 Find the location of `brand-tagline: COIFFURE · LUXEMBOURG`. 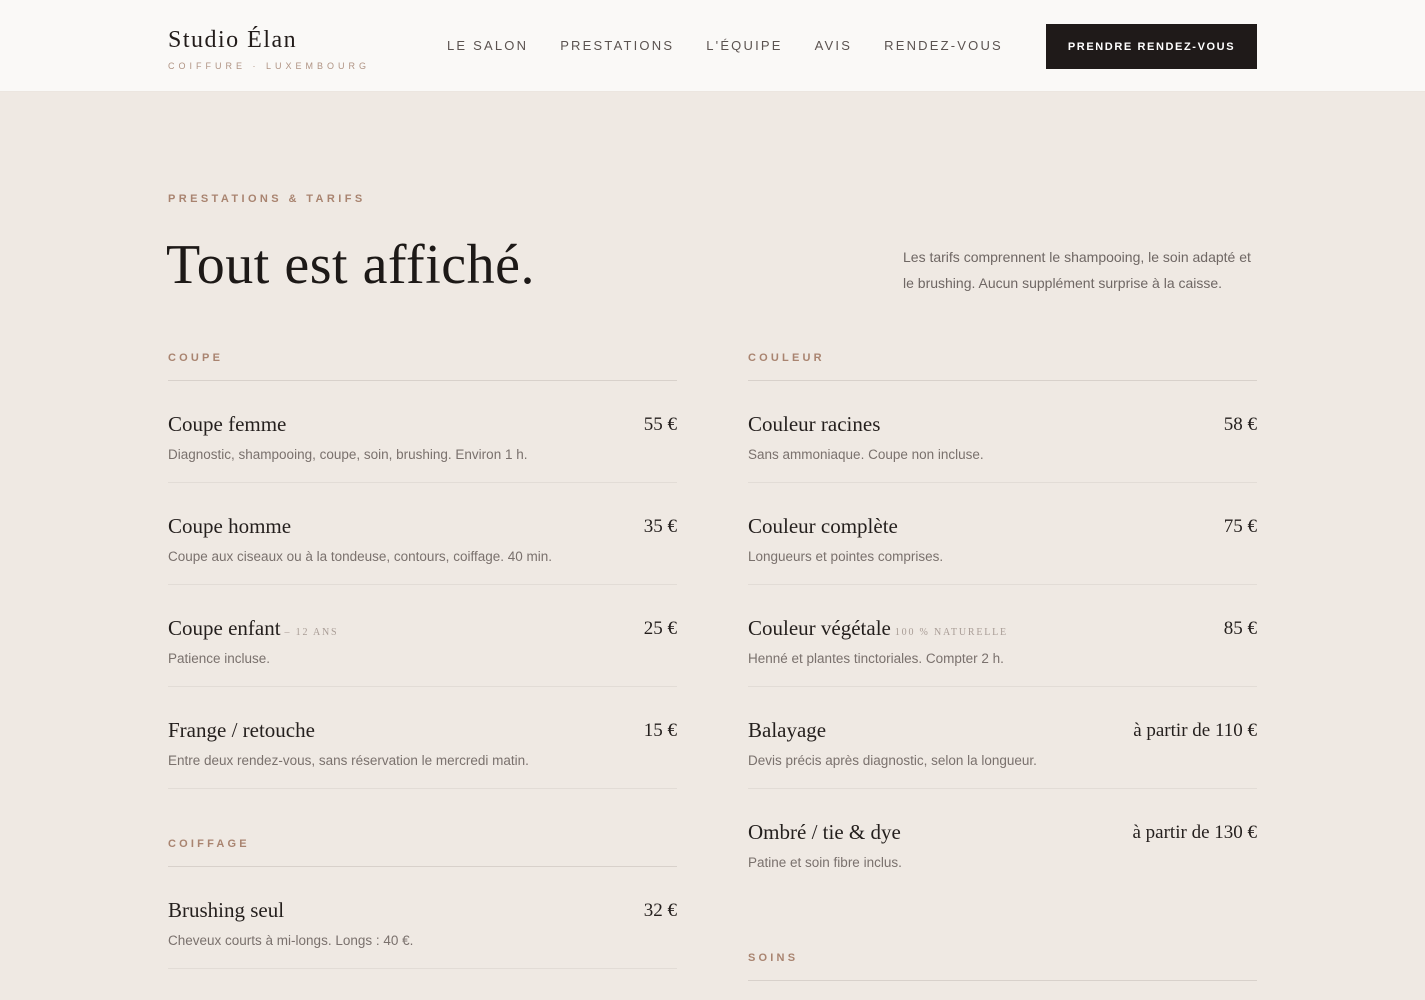

brand-tagline: COIFFURE · LUXEMBOURG is located at coordinates (269, 66).